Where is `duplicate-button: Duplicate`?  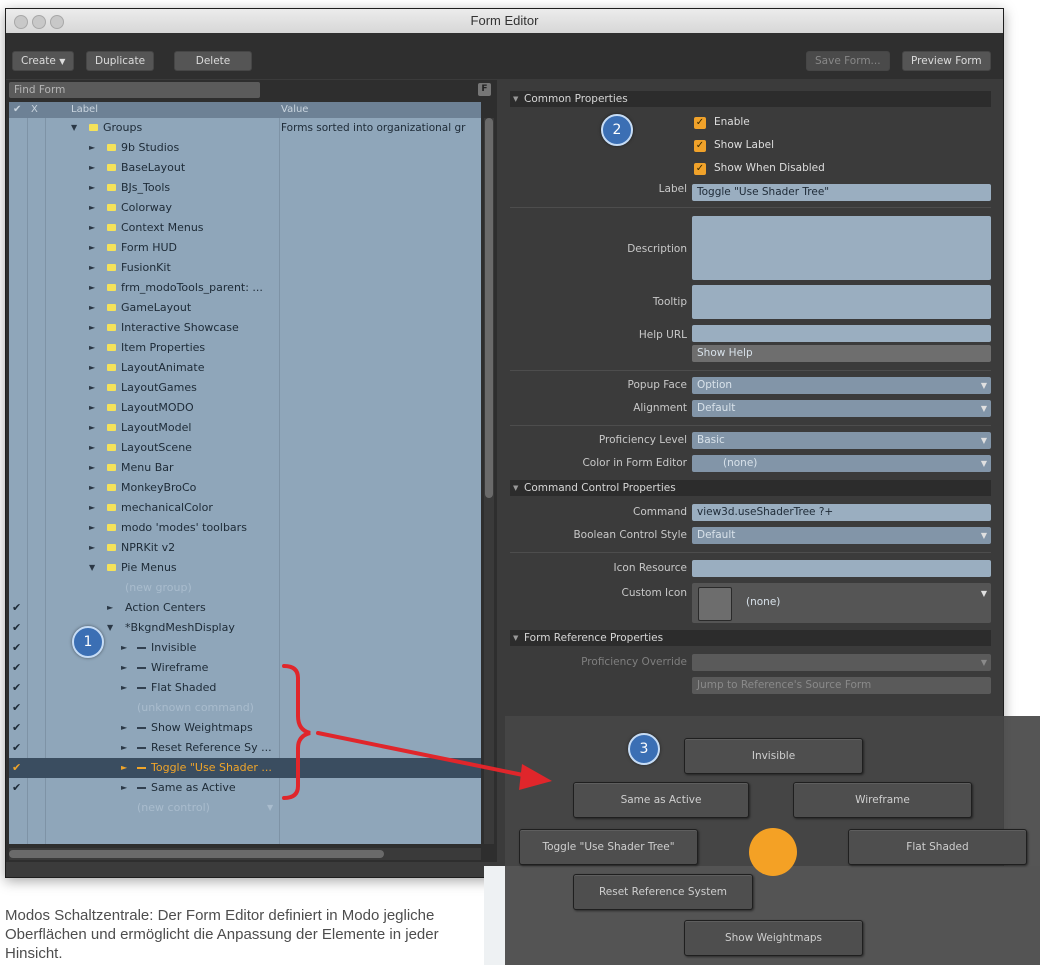
duplicate-button: Duplicate is located at coordinates (120, 61).